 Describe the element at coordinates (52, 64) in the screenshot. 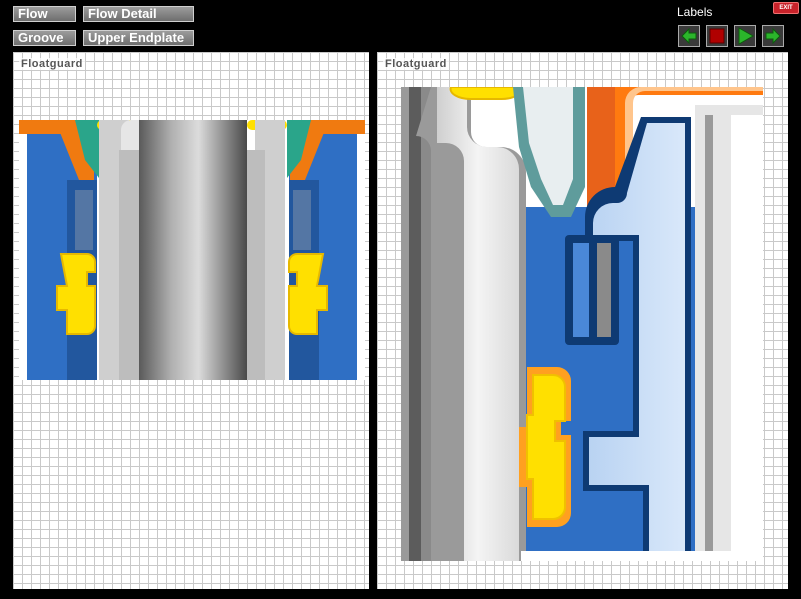

I see `left-panel-label: Floatguard` at that location.